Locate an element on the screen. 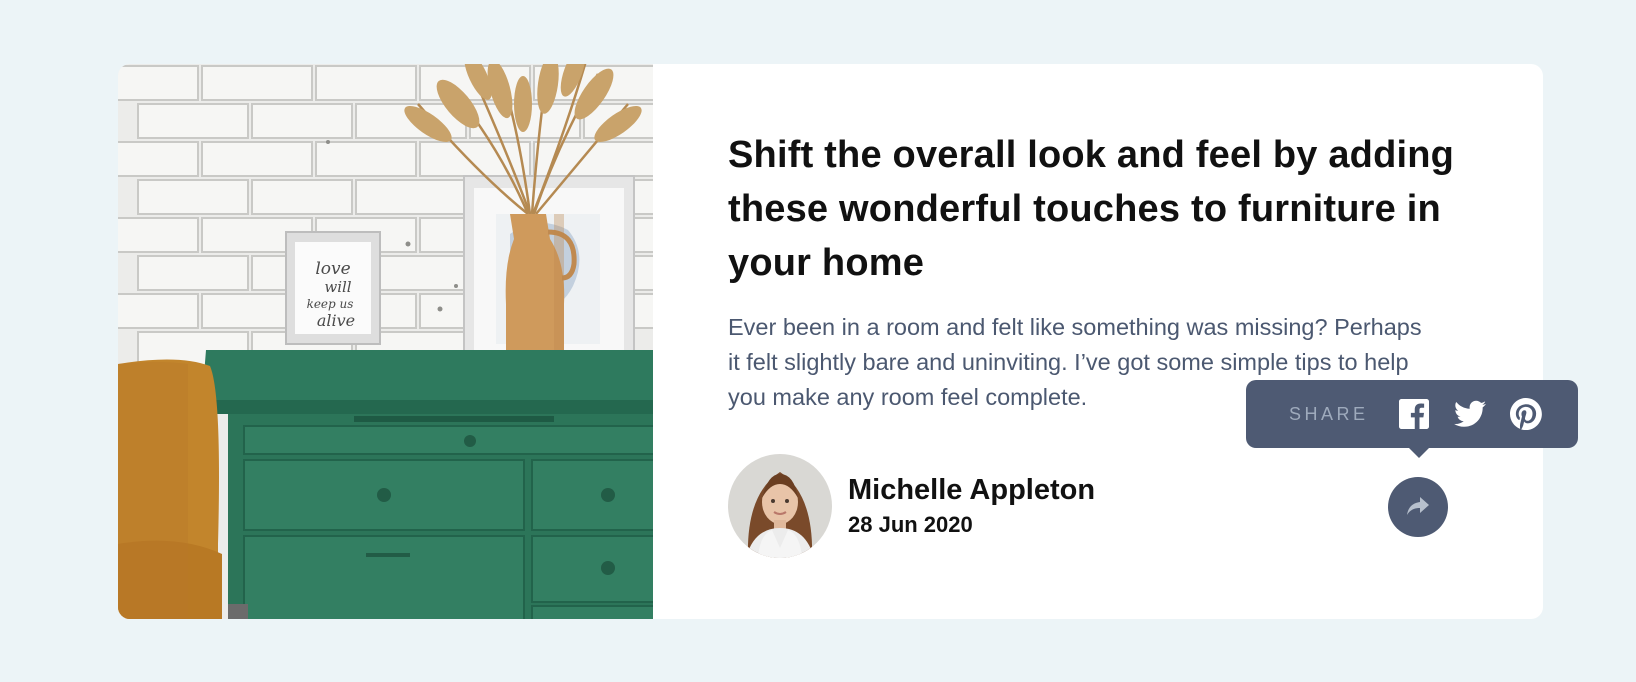  author-block: Michelle Appleton 28 Jun 2020 is located at coordinates (911, 506).